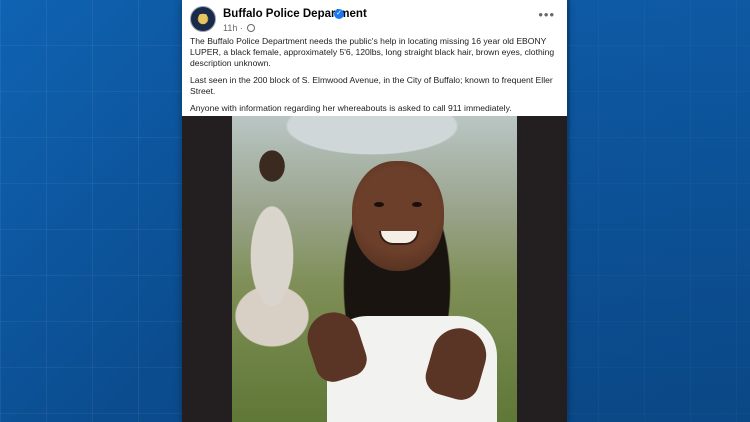  What do you see at coordinates (251, 28) in the screenshot?
I see `globe-icon` at bounding box center [251, 28].